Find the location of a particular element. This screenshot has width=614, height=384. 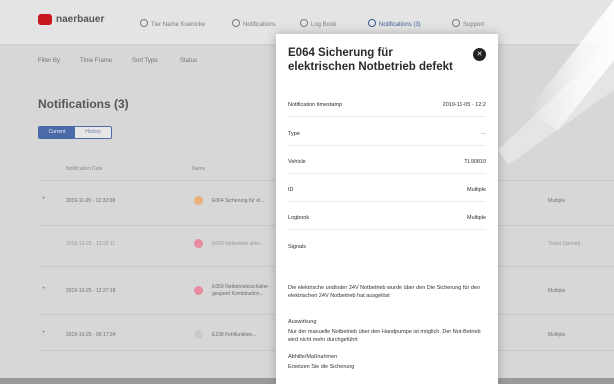

close-button: ✕ is located at coordinates (479, 54).